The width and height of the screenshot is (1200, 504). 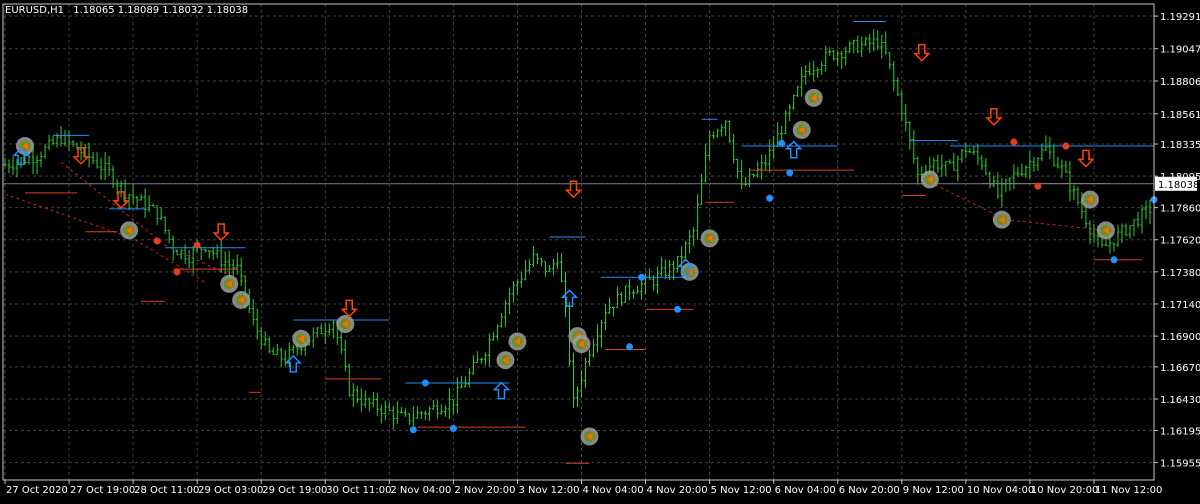 I want to click on x-tick-label: 29 Oct 03:00, so click(x=230, y=490).